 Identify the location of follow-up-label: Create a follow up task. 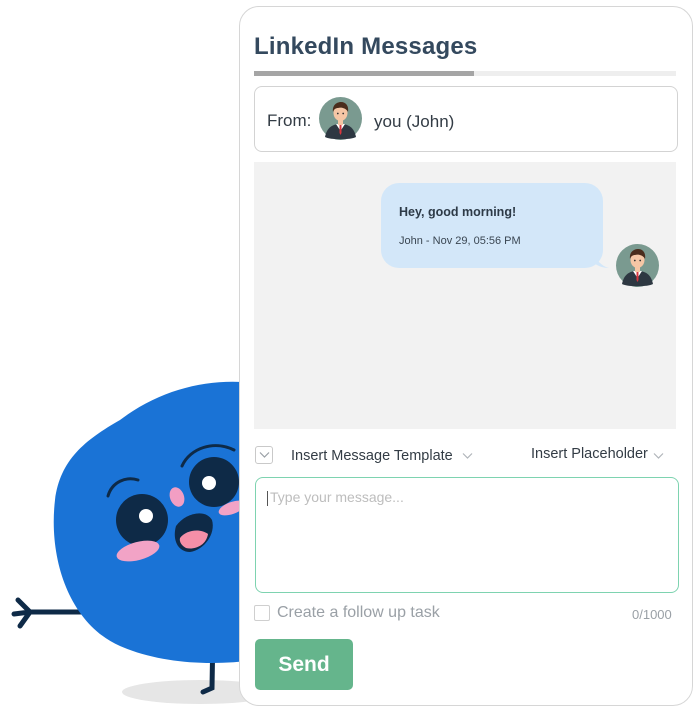
(358, 613).